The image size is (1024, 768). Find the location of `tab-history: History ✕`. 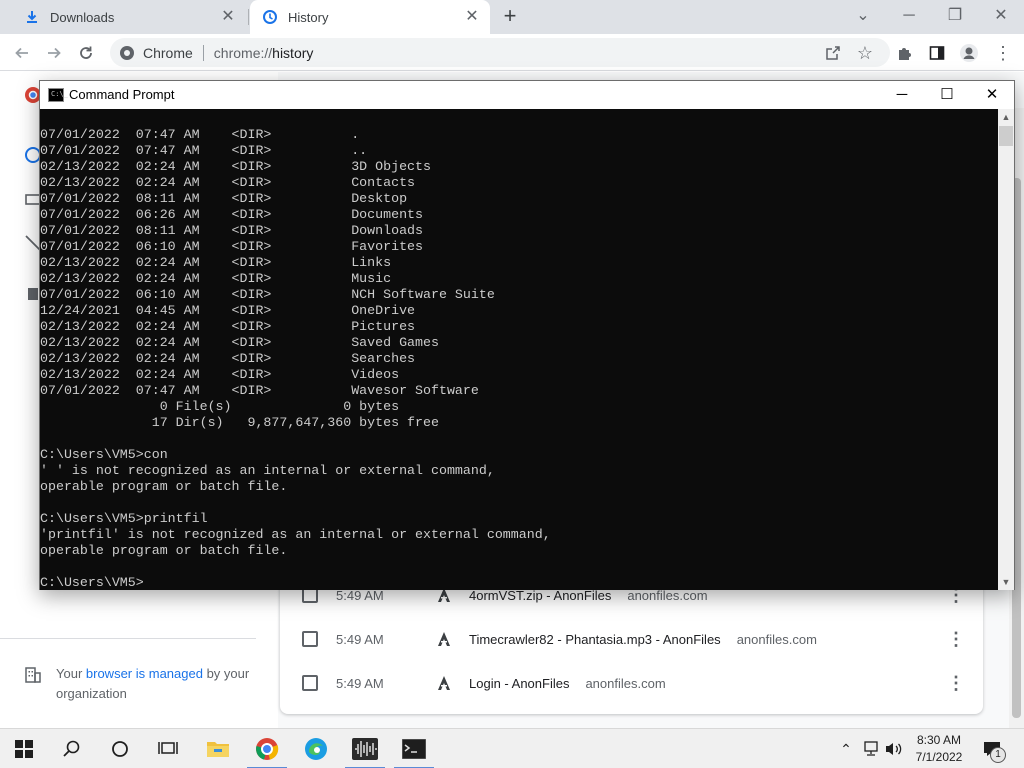

tab-history: History ✕ is located at coordinates (370, 17).